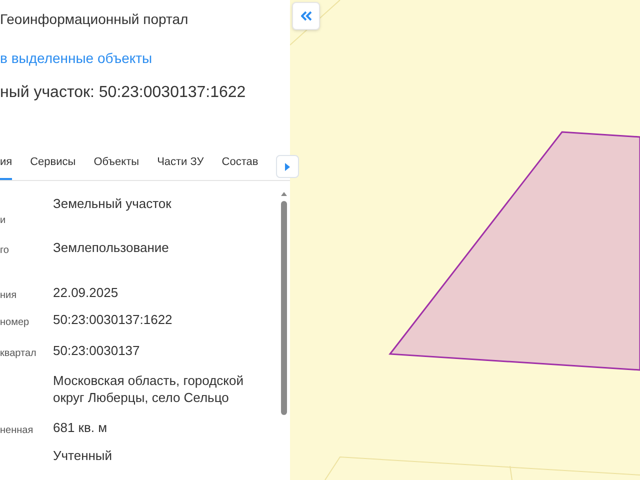  Describe the element at coordinates (111, 248) in the screenshot. I see `field-value: Землепользование` at that location.